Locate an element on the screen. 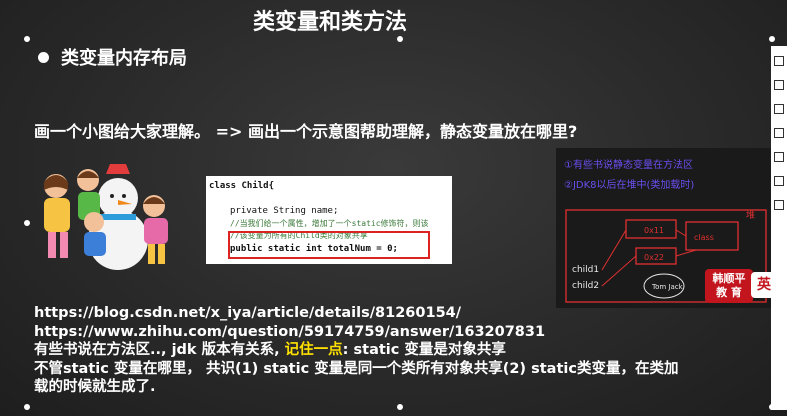 This screenshot has height=416, width=787. diagram-note: ①有些书说静态变量在方法区 is located at coordinates (628, 164).